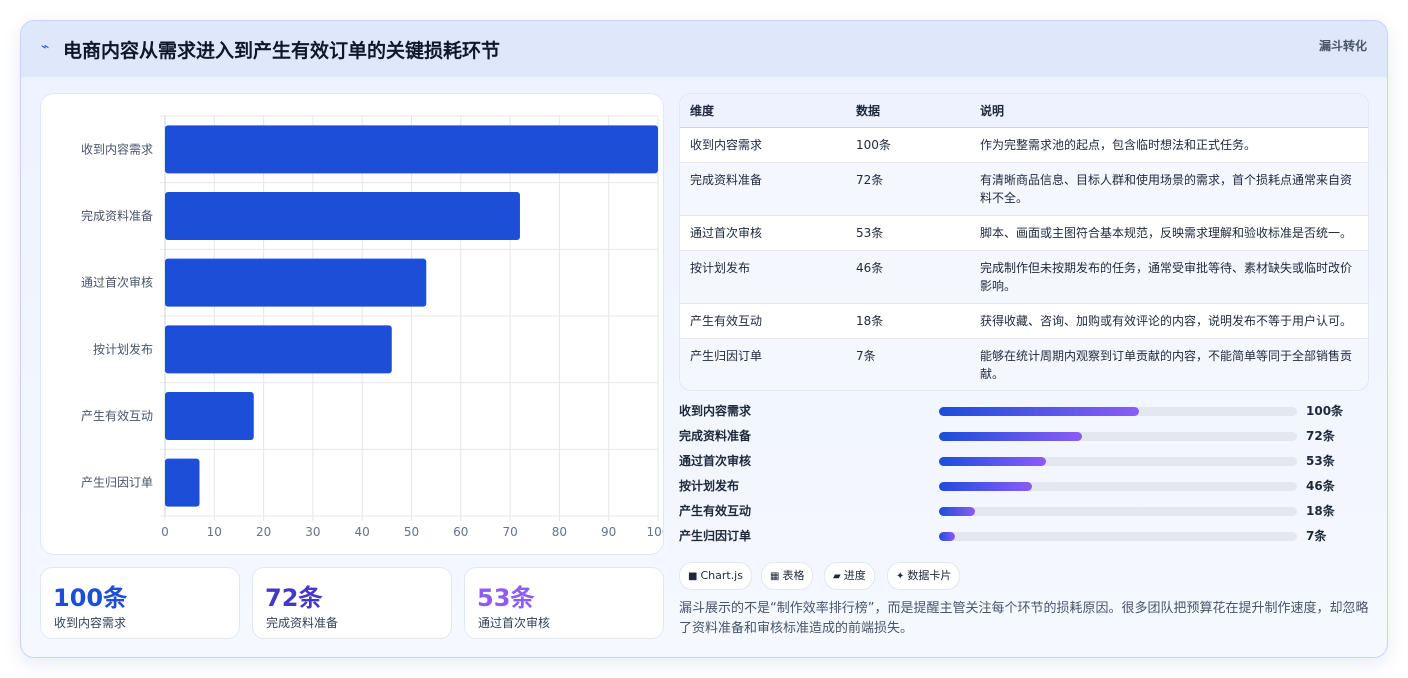 This screenshot has height=678, width=1408. Describe the element at coordinates (1320, 461) in the screenshot. I see `progress-value: 53条` at that location.